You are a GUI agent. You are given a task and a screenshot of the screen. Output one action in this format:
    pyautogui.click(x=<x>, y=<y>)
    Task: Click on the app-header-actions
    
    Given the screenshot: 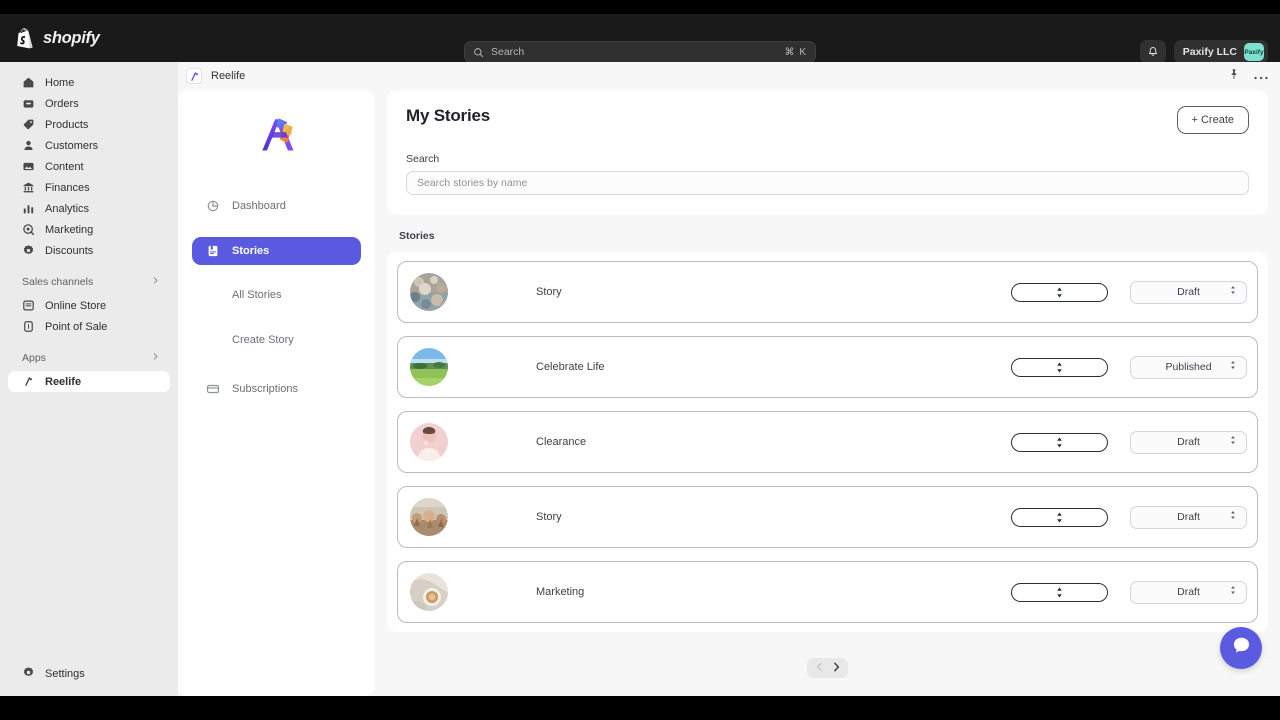 What is the action you would take?
    pyautogui.click(x=1248, y=76)
    